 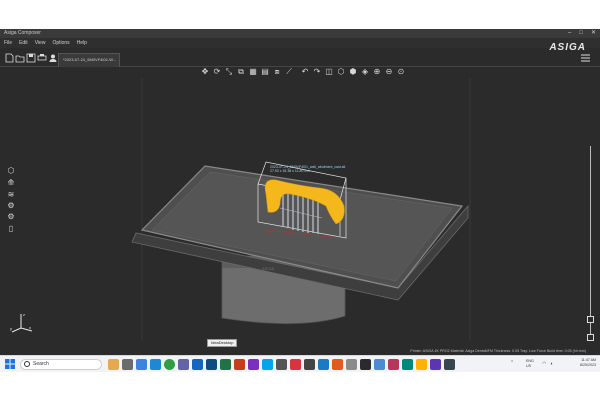 I want to click on app-purple-icon, so click(x=435, y=364).